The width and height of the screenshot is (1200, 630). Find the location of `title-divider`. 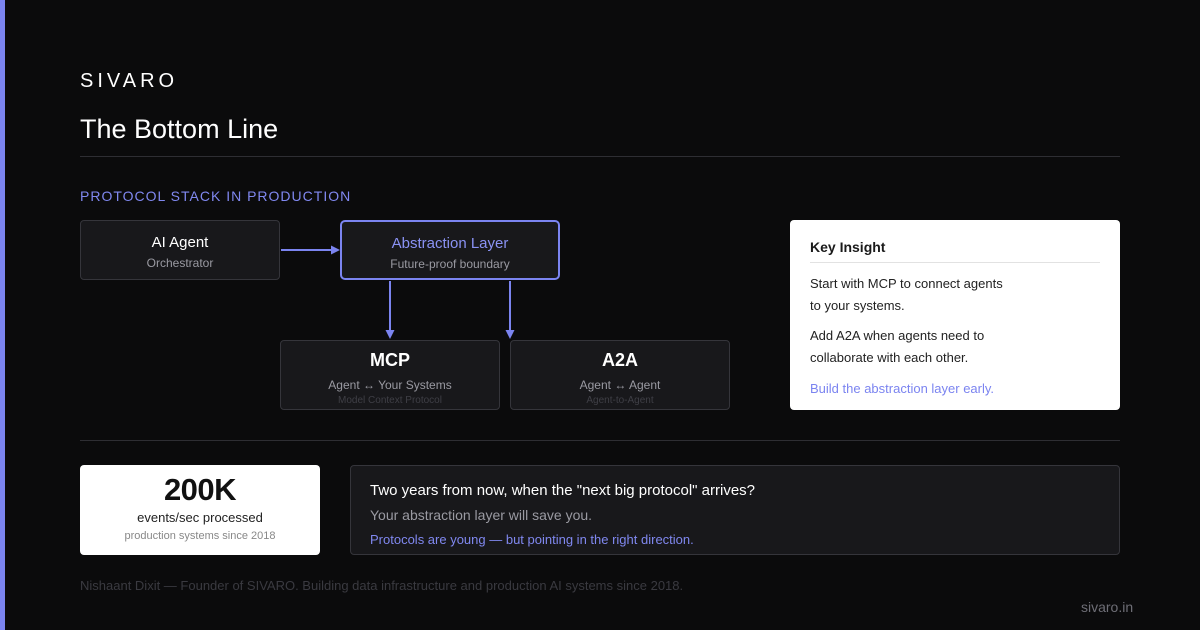

title-divider is located at coordinates (600, 156).